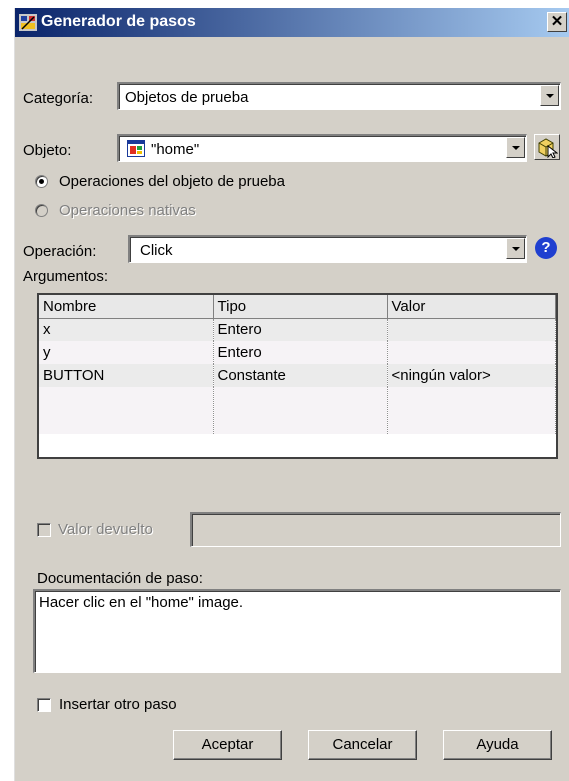 The image size is (569, 781). I want to click on app-icon, so click(28, 22).